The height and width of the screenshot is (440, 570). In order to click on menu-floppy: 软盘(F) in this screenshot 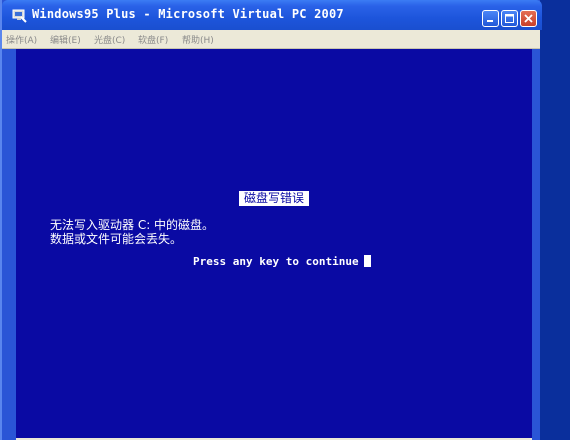, I will do `click(153, 39)`.